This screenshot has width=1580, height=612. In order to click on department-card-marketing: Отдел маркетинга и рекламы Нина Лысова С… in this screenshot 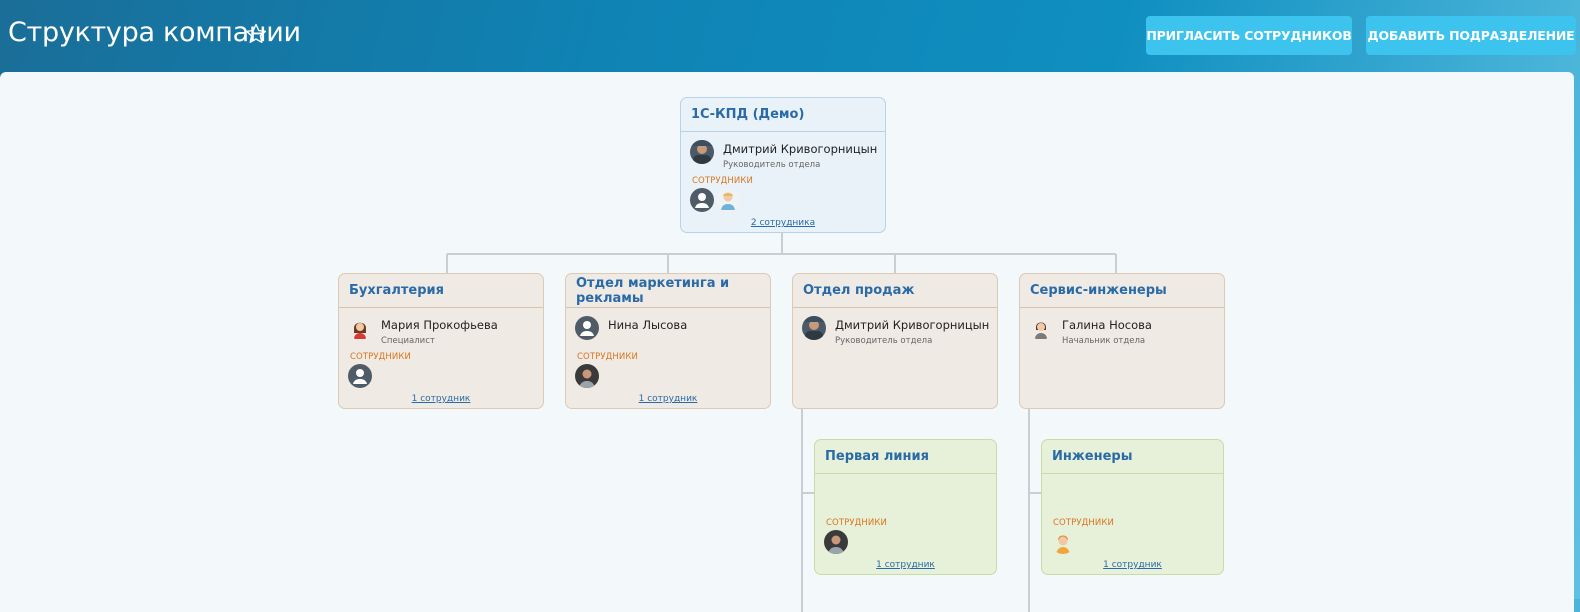, I will do `click(668, 341)`.